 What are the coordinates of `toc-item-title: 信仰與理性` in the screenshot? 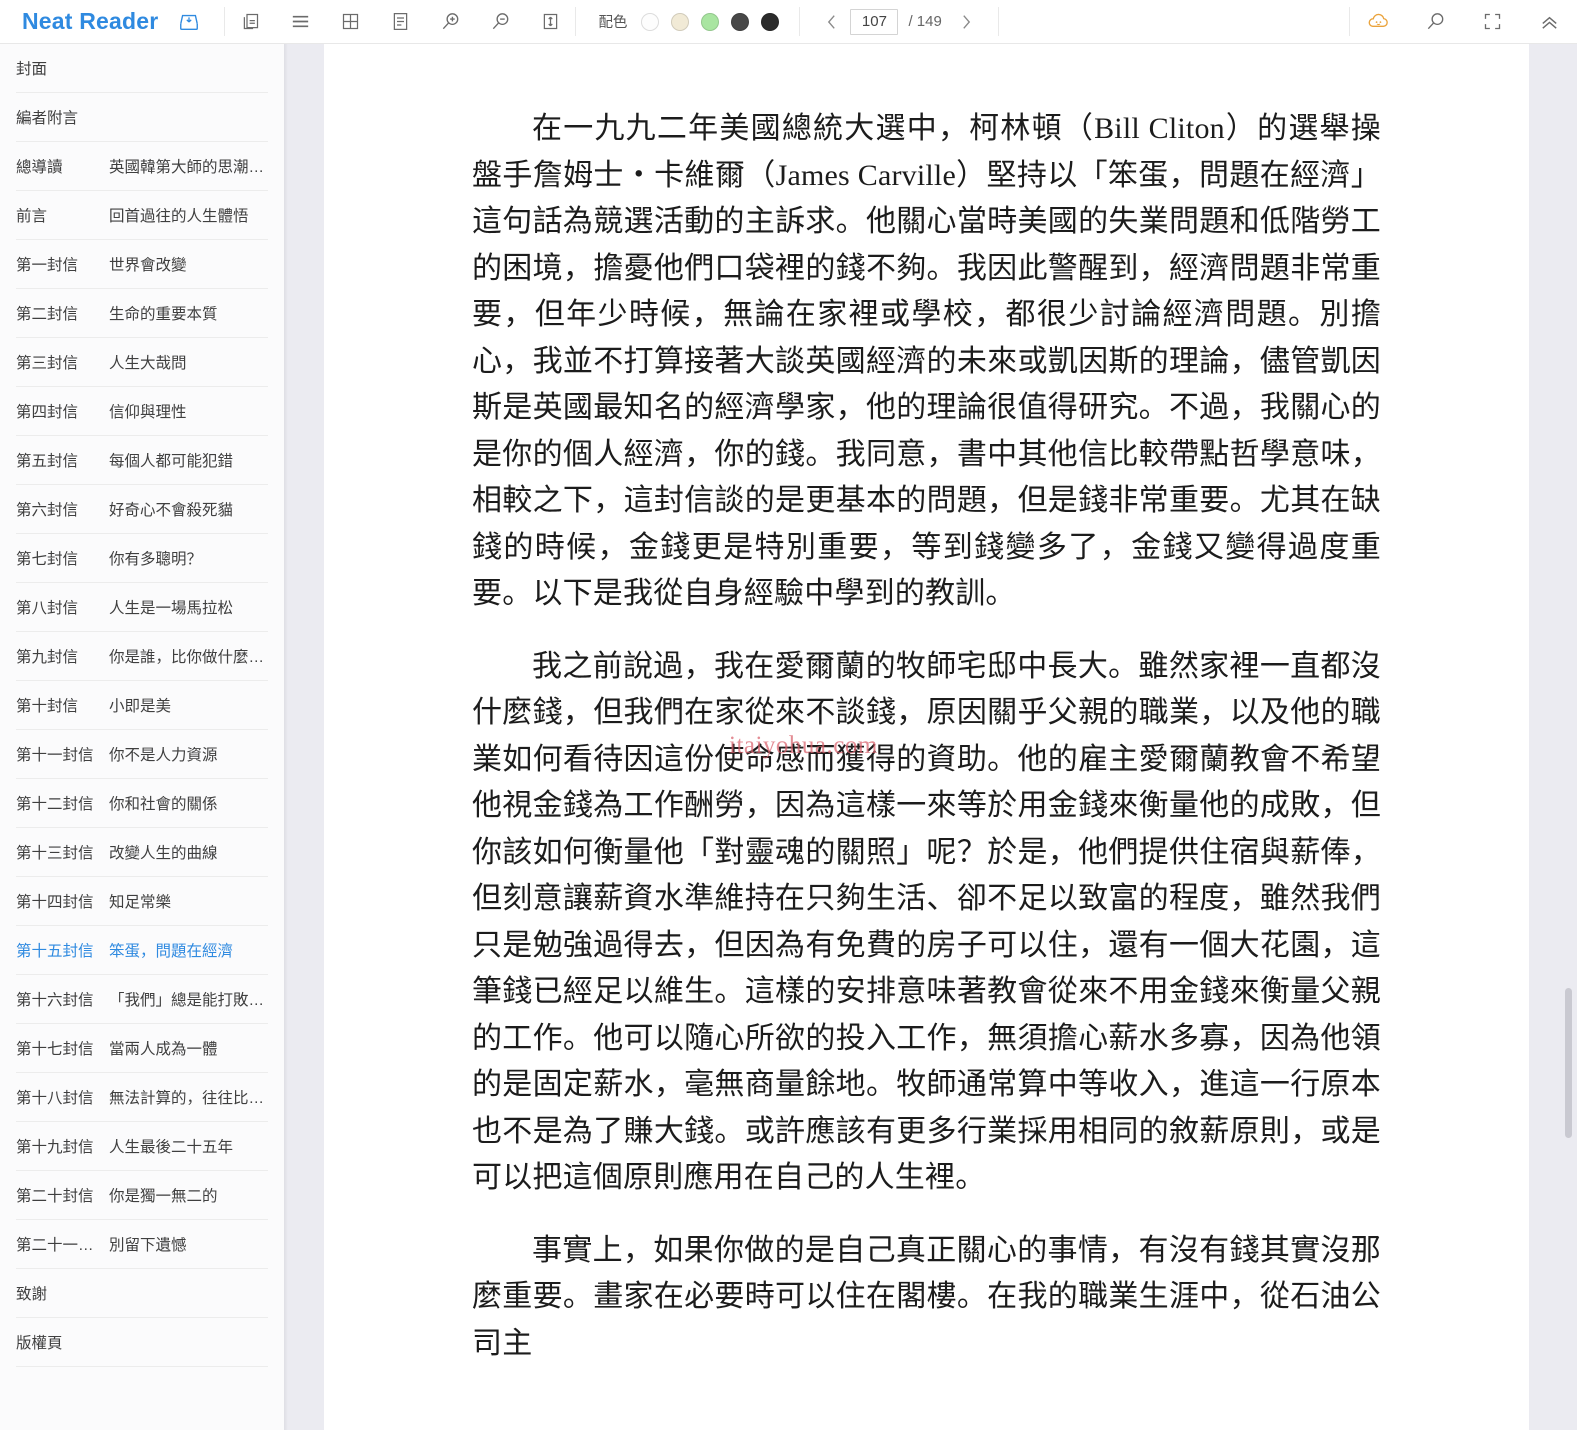 It's located at (148, 412).